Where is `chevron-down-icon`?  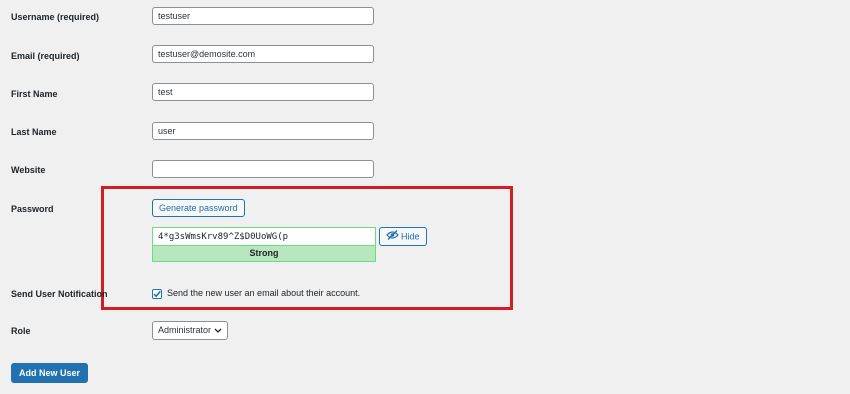
chevron-down-icon is located at coordinates (218, 333).